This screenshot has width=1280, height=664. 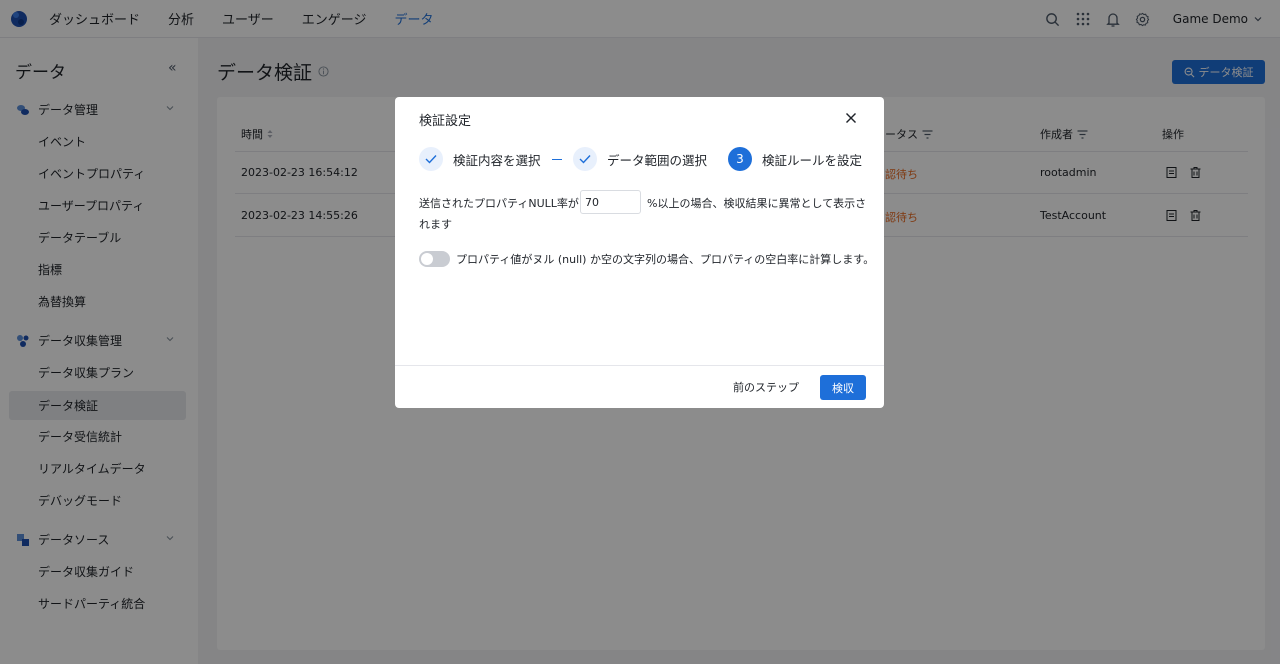 I want to click on previous-step-button: 前のステップ, so click(x=766, y=388).